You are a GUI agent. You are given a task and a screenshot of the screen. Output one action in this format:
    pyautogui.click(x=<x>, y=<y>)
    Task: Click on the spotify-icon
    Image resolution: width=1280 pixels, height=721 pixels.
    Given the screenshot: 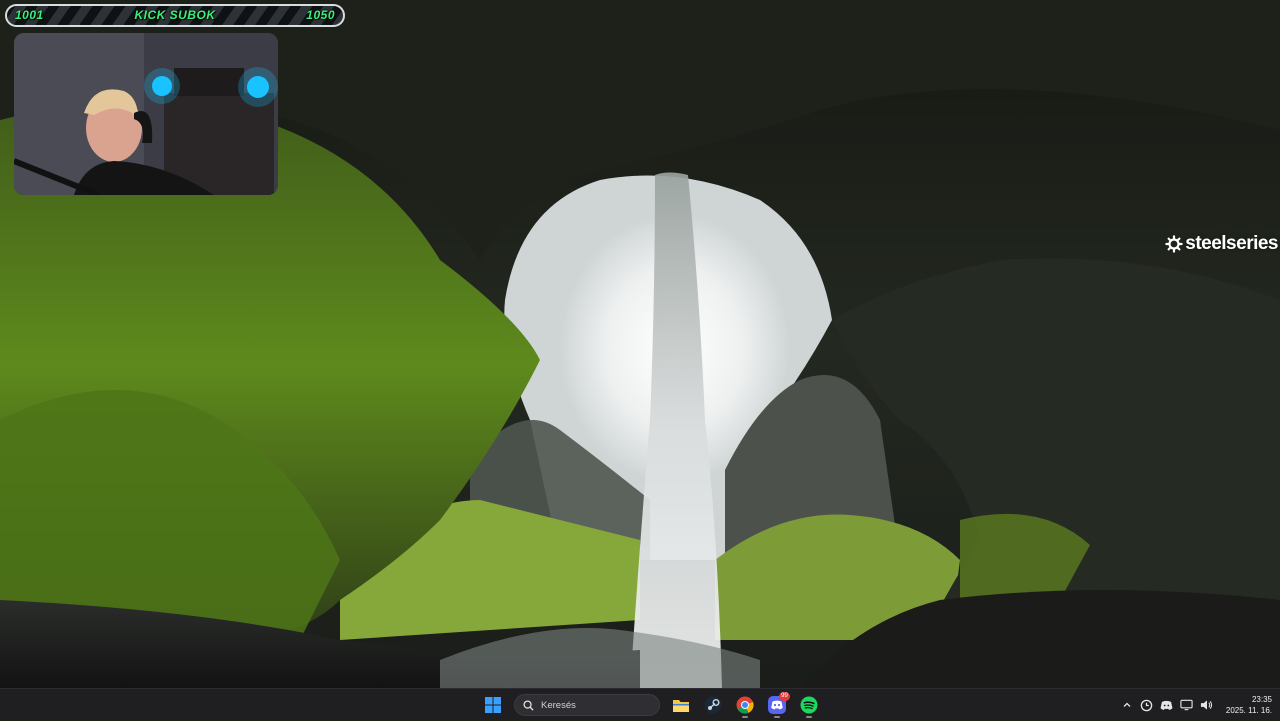 What is the action you would take?
    pyautogui.click(x=809, y=705)
    